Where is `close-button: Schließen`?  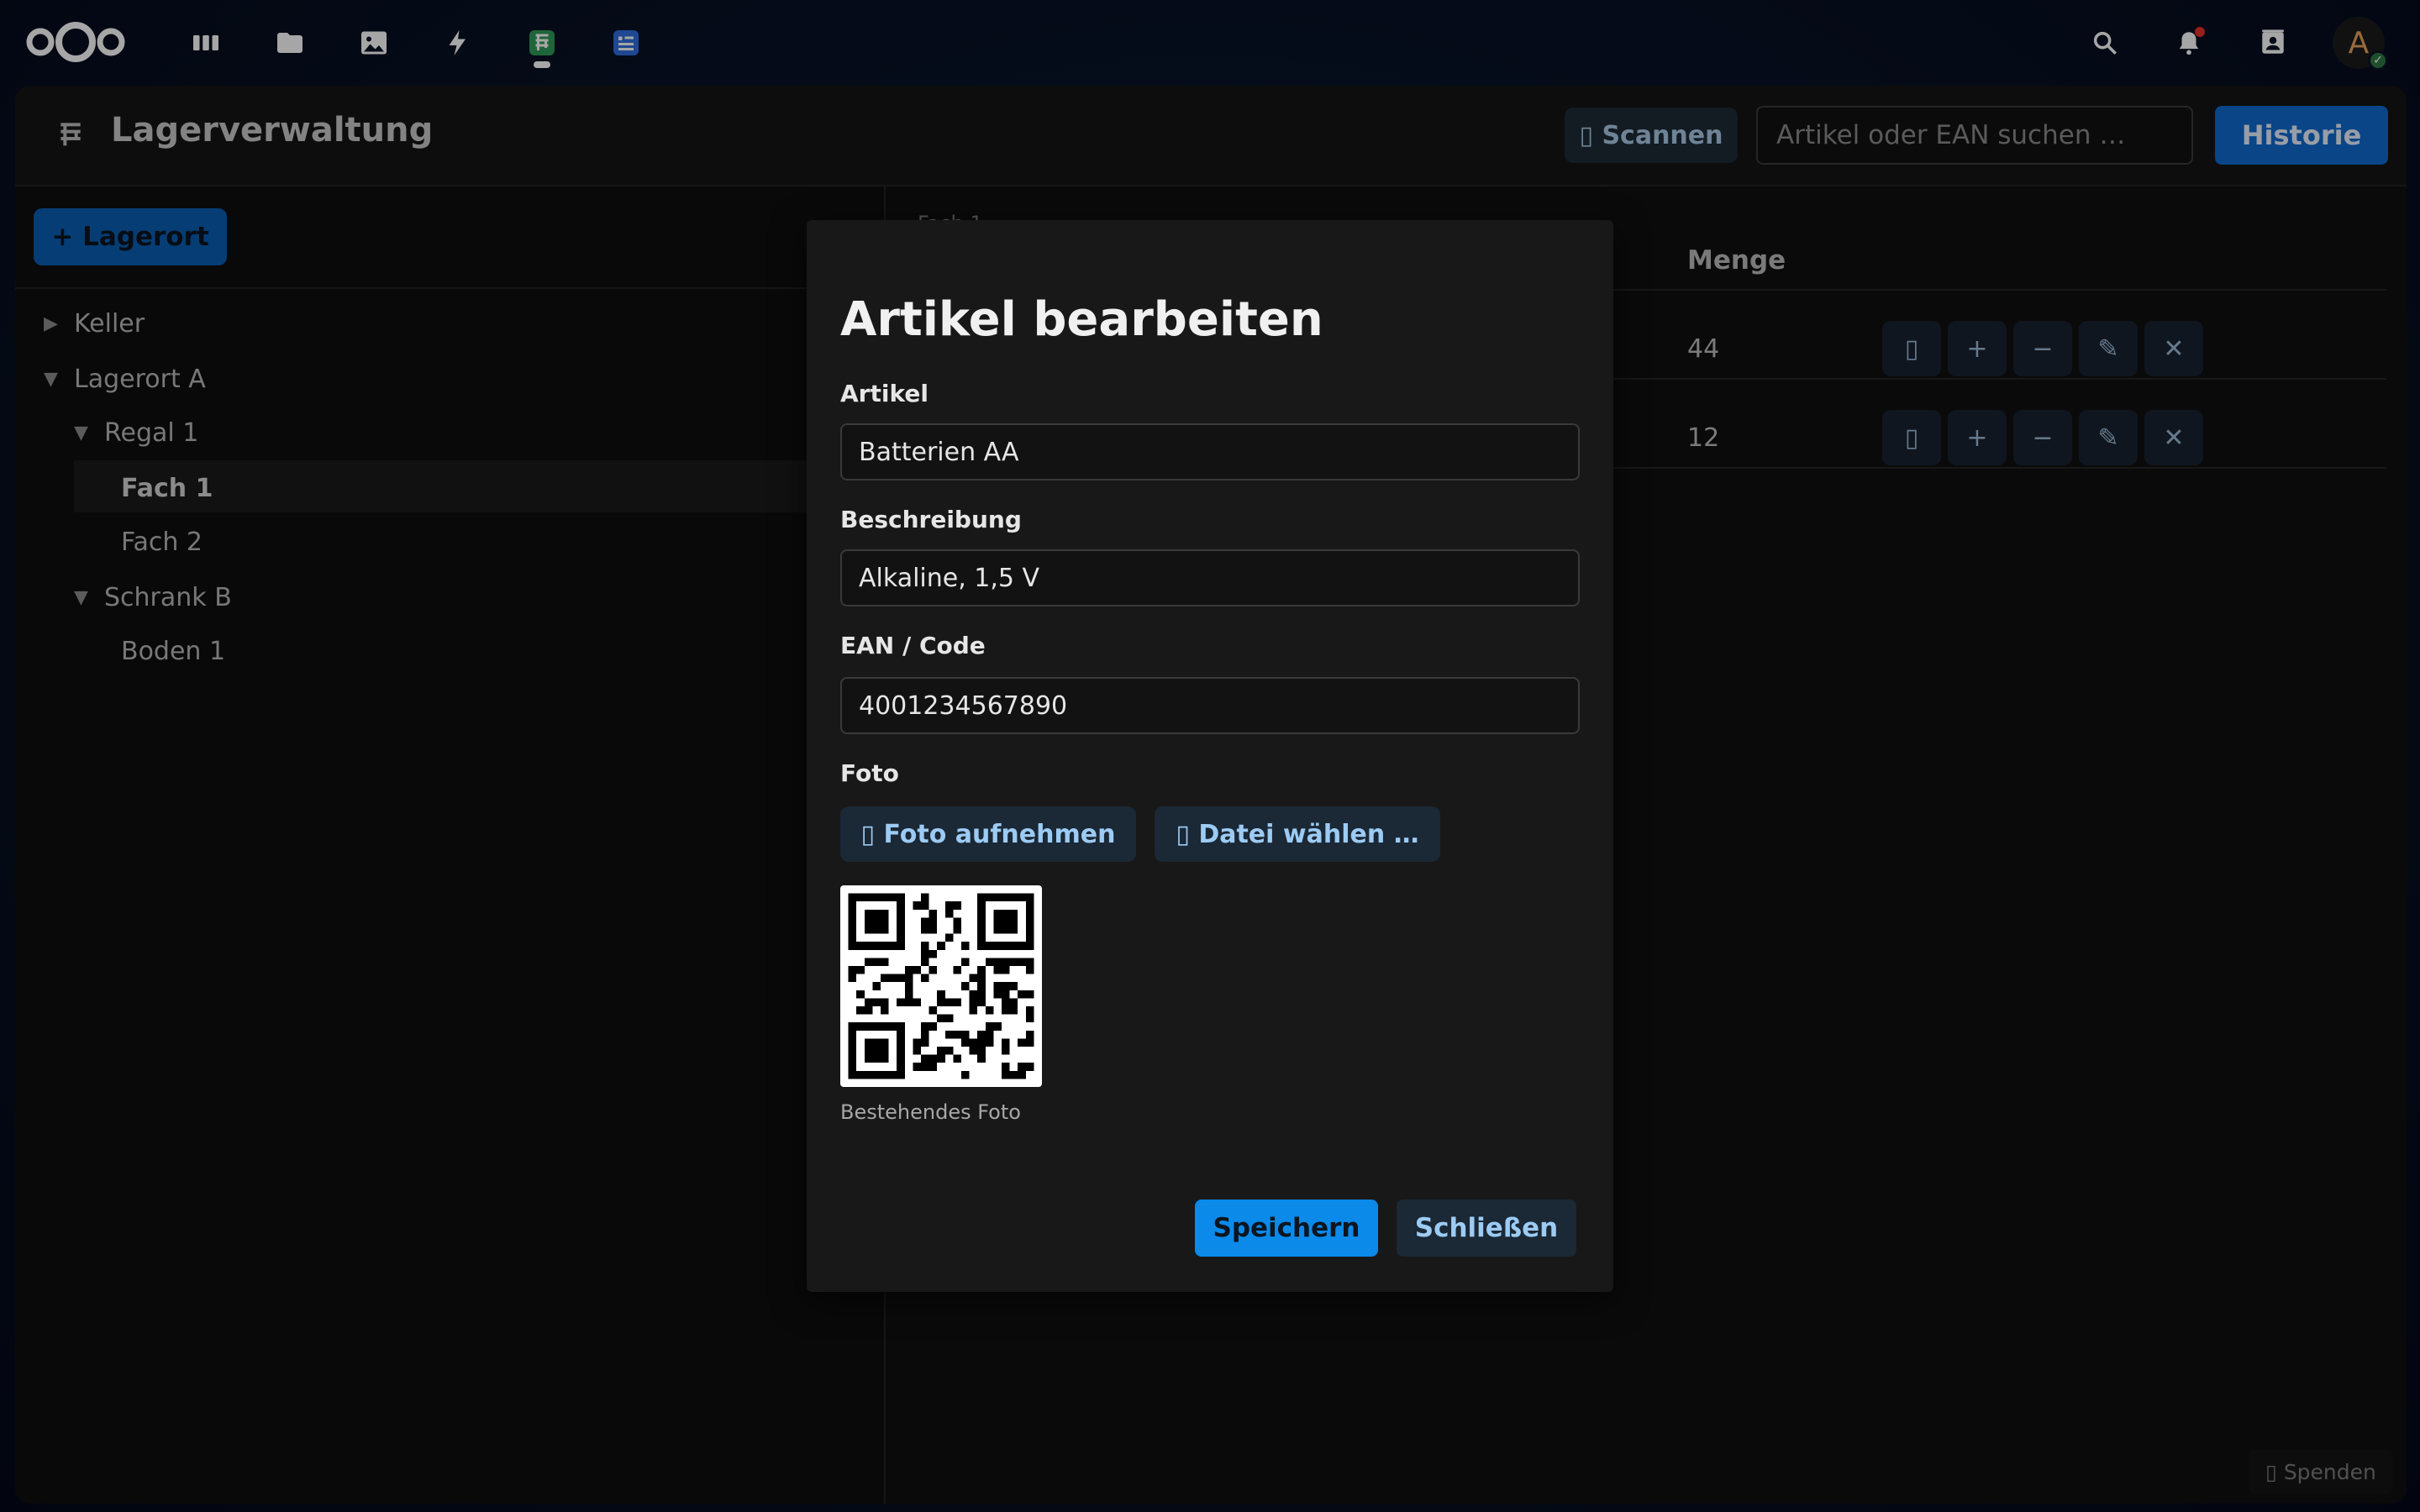 close-button: Schließen is located at coordinates (1486, 1228).